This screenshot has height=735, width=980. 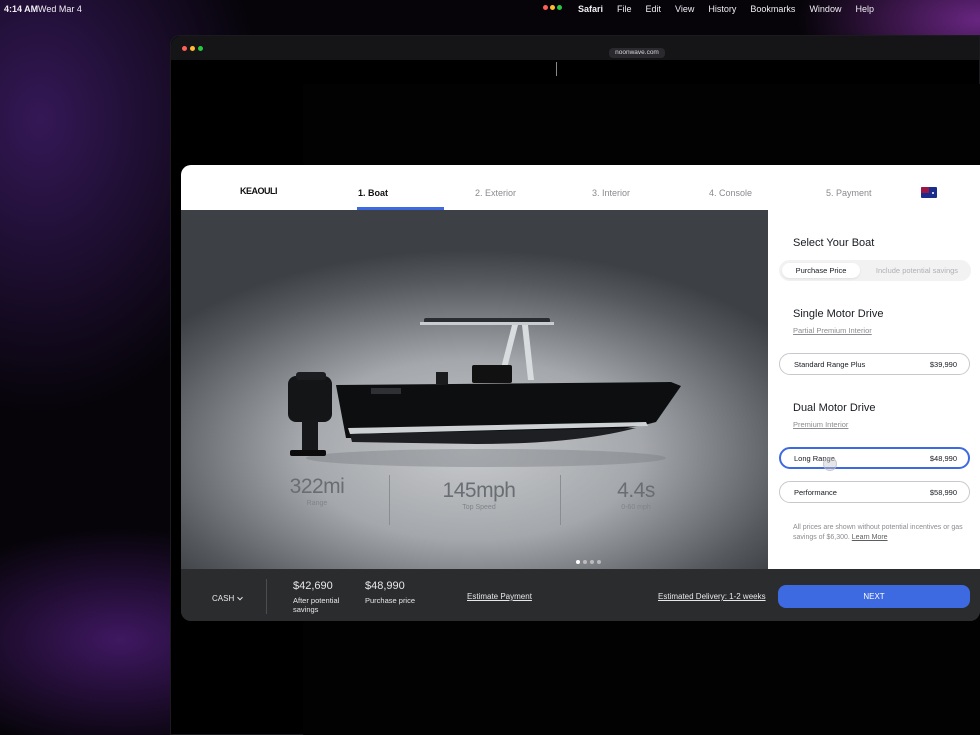 I want to click on purchase-price-label: Purchase price, so click(x=390, y=600).